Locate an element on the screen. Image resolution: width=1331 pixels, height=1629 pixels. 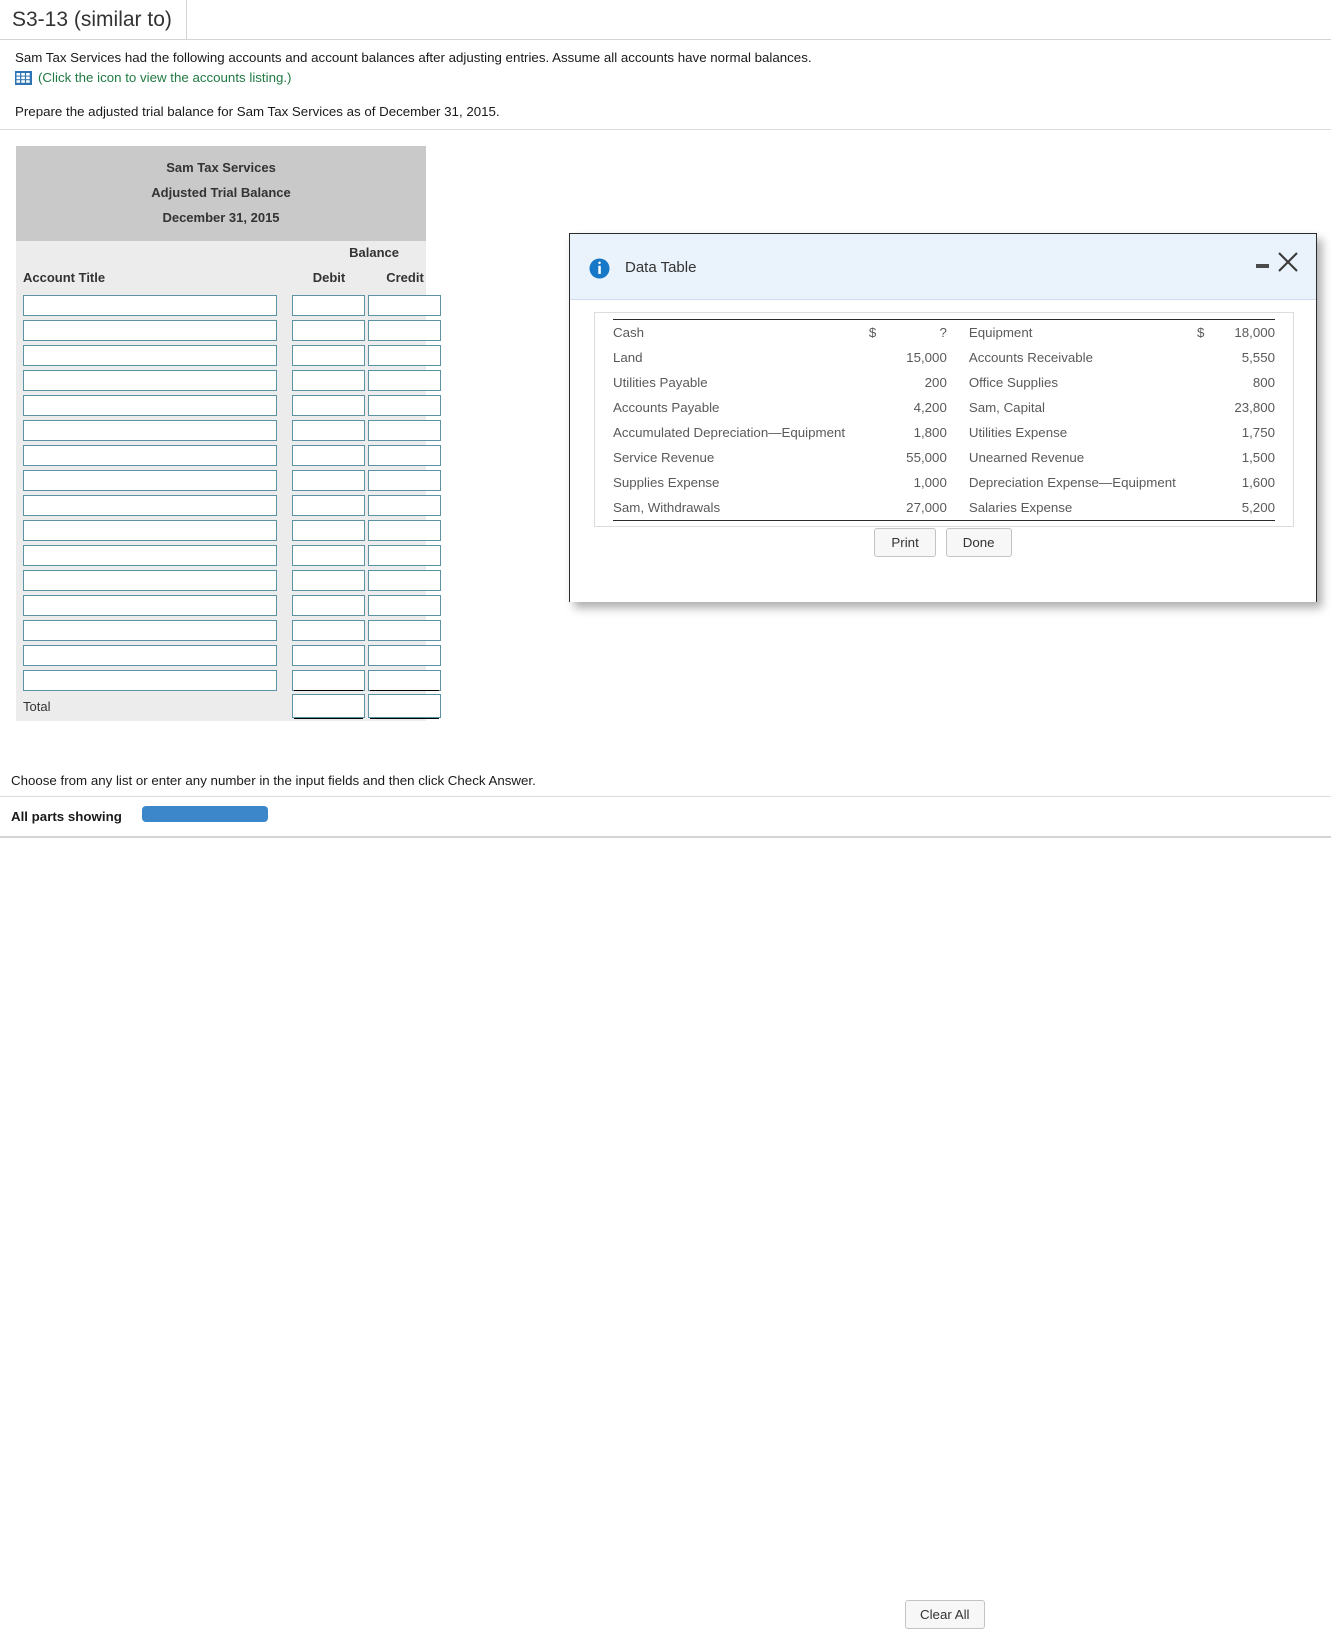
info-icon is located at coordinates (599, 268).